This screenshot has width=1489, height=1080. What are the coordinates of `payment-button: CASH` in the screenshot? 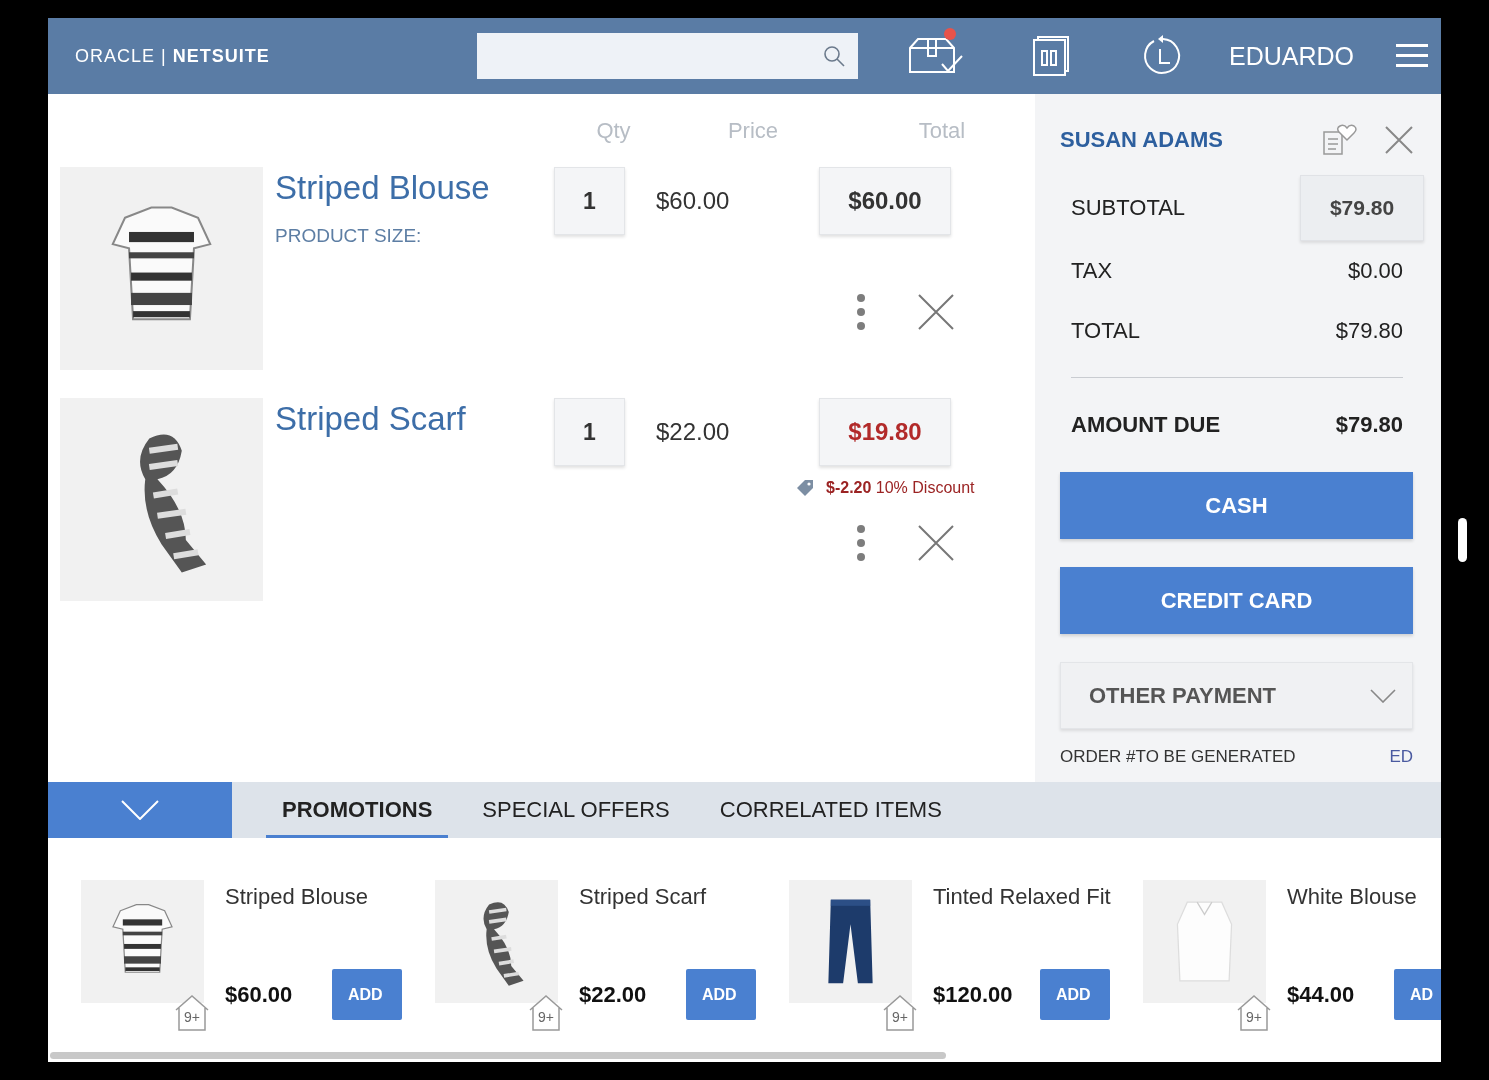 It's located at (1236, 505).